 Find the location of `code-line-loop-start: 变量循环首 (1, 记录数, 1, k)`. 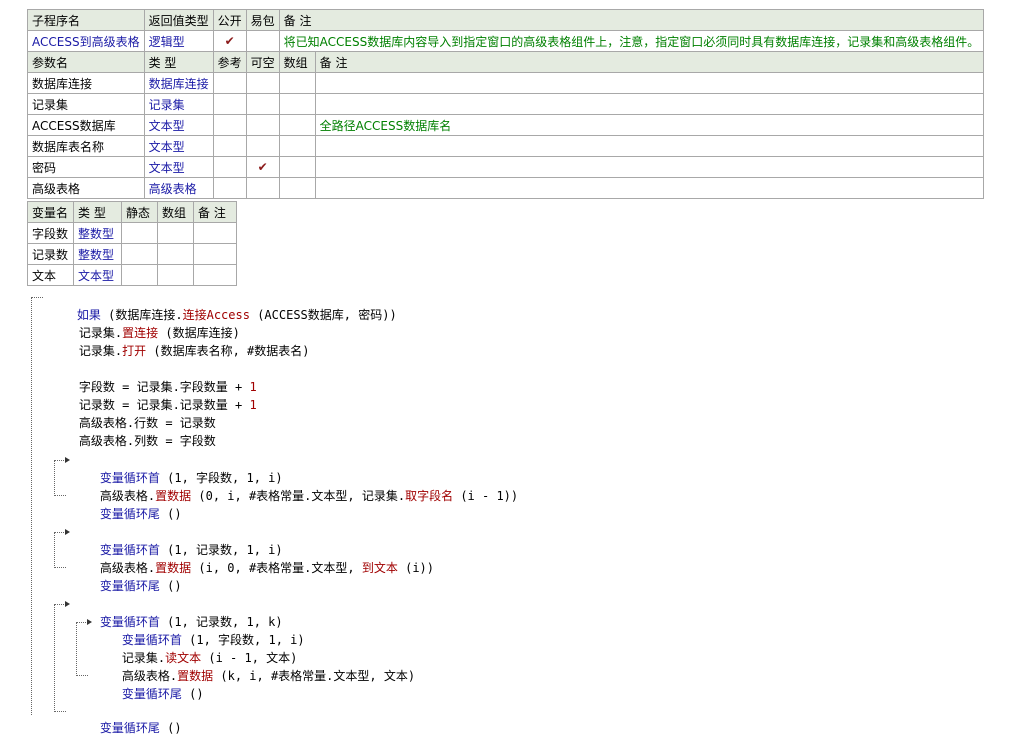

code-line-loop-start: 变量循环首 (1, 记录数, 1, k) is located at coordinates (177, 612).